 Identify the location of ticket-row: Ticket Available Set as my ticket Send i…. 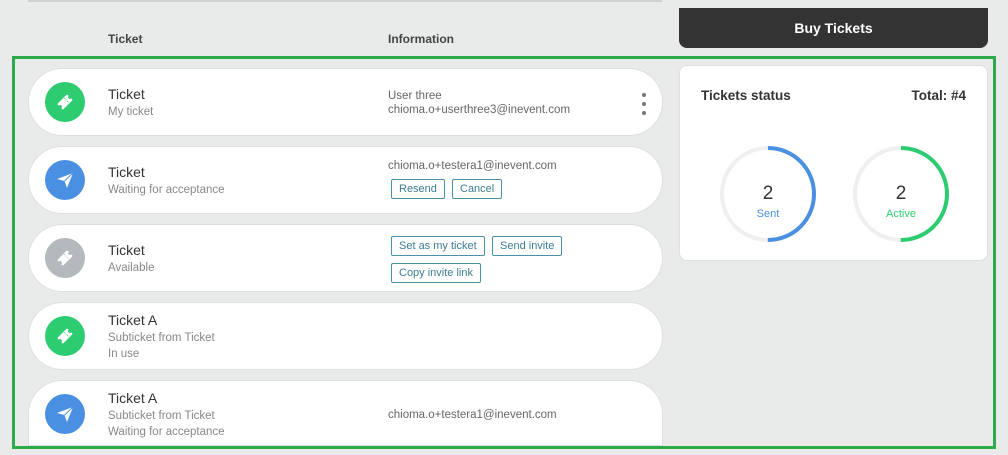
(345, 258).